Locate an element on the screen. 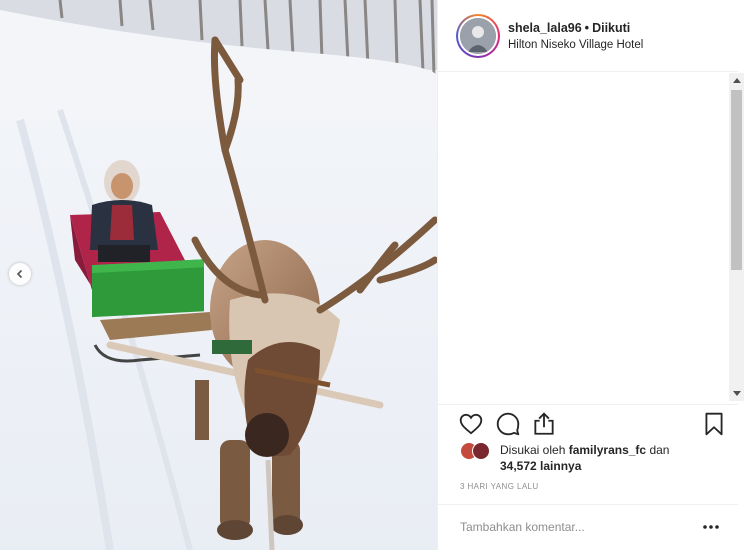 This screenshot has width=745, height=550. like-button is located at coordinates (471, 424).